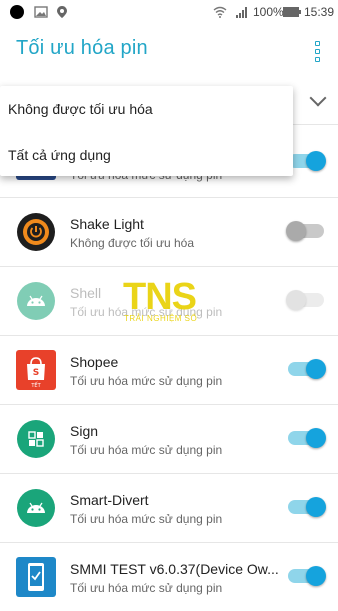 The width and height of the screenshot is (338, 611). I want to click on shopee-bag-icon: S TẾT, so click(36, 370).